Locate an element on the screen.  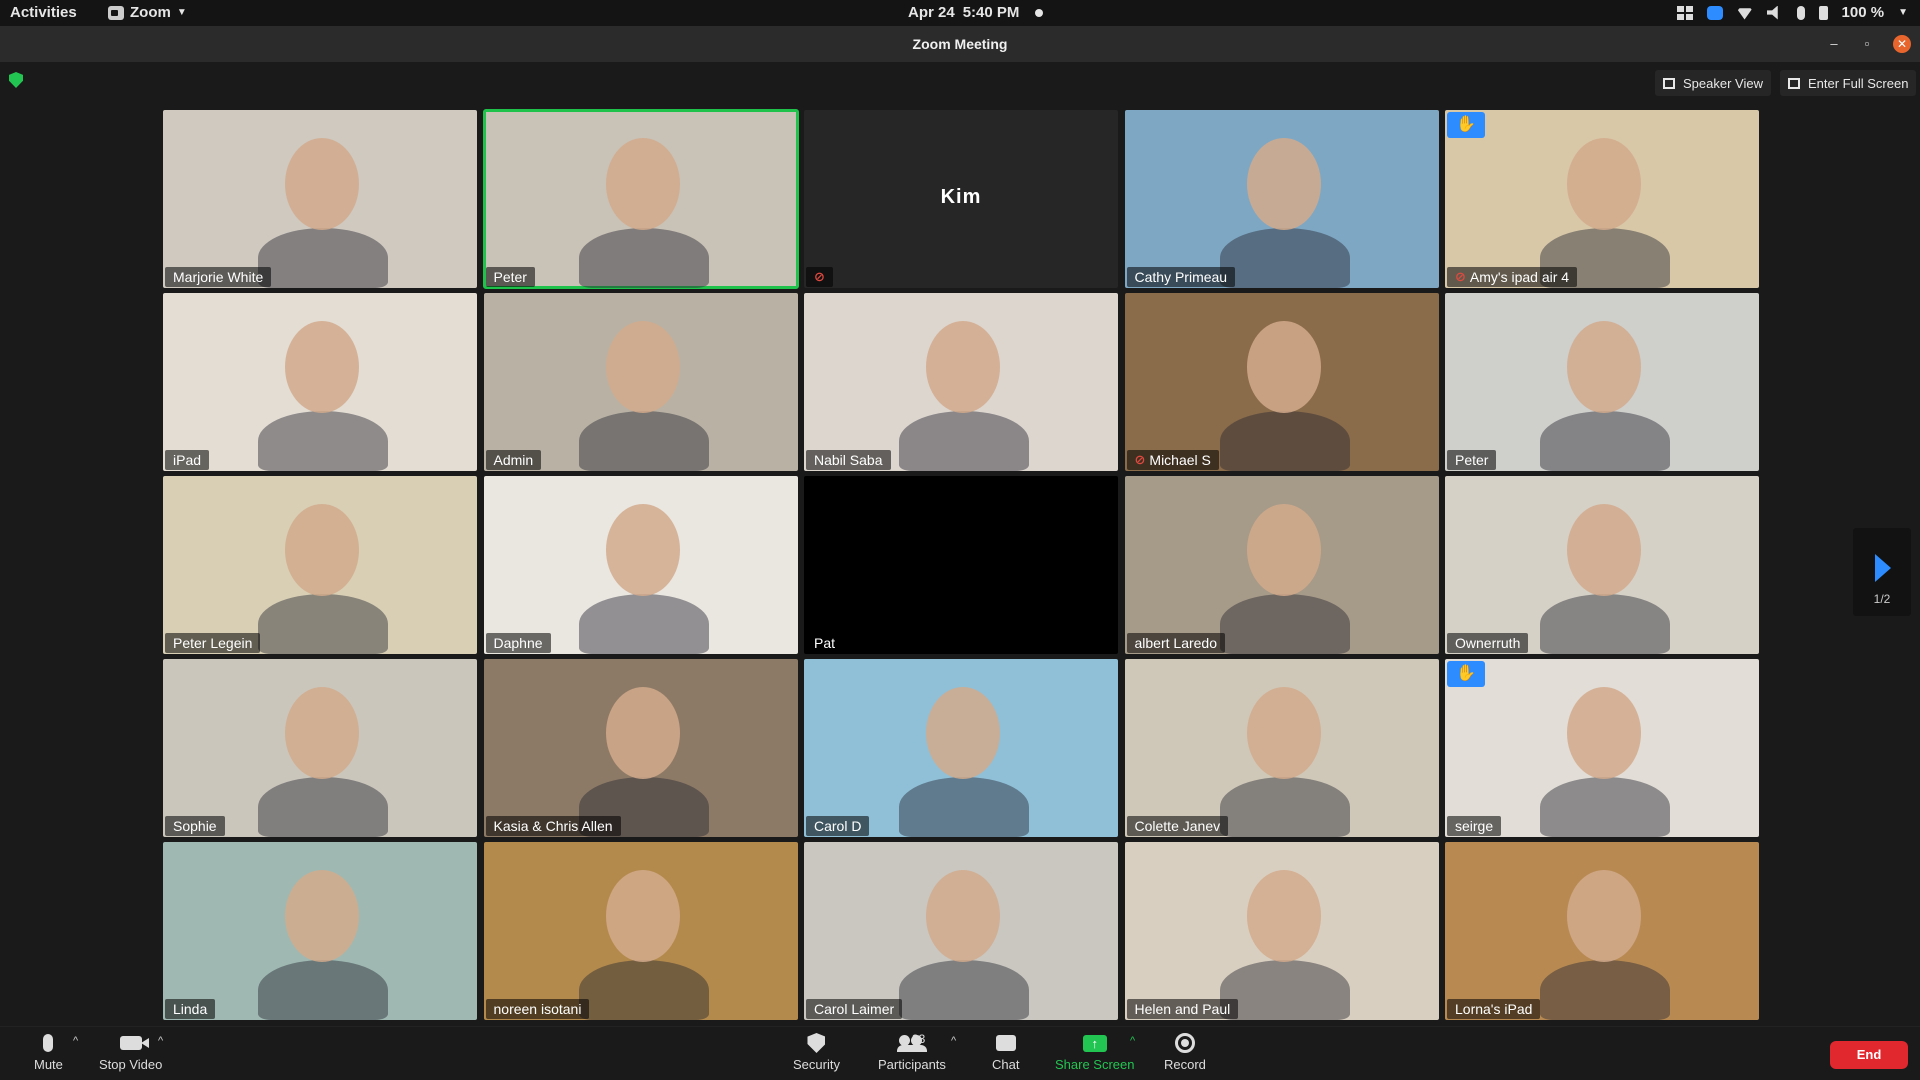
full-screen-label: Enter Full Screen is located at coordinates (1858, 83).